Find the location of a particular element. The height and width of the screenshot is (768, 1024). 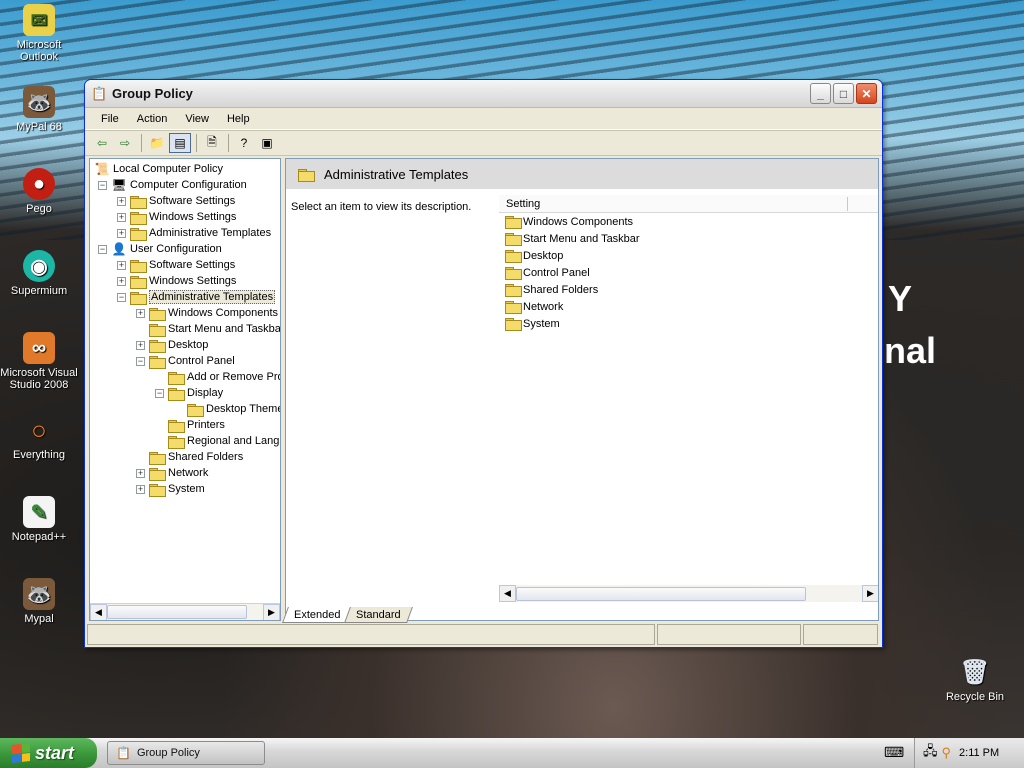

start-button: start is located at coordinates (48, 753).